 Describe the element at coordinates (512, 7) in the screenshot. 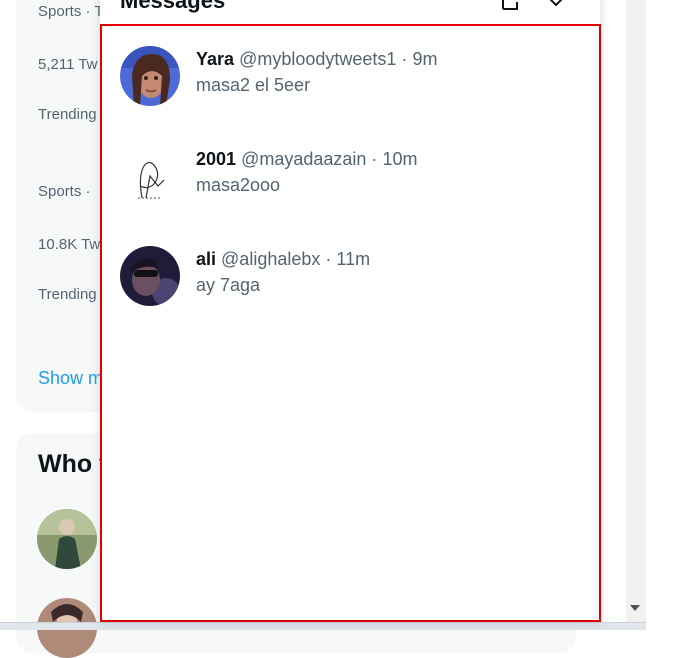

I see `new-message-icon` at that location.